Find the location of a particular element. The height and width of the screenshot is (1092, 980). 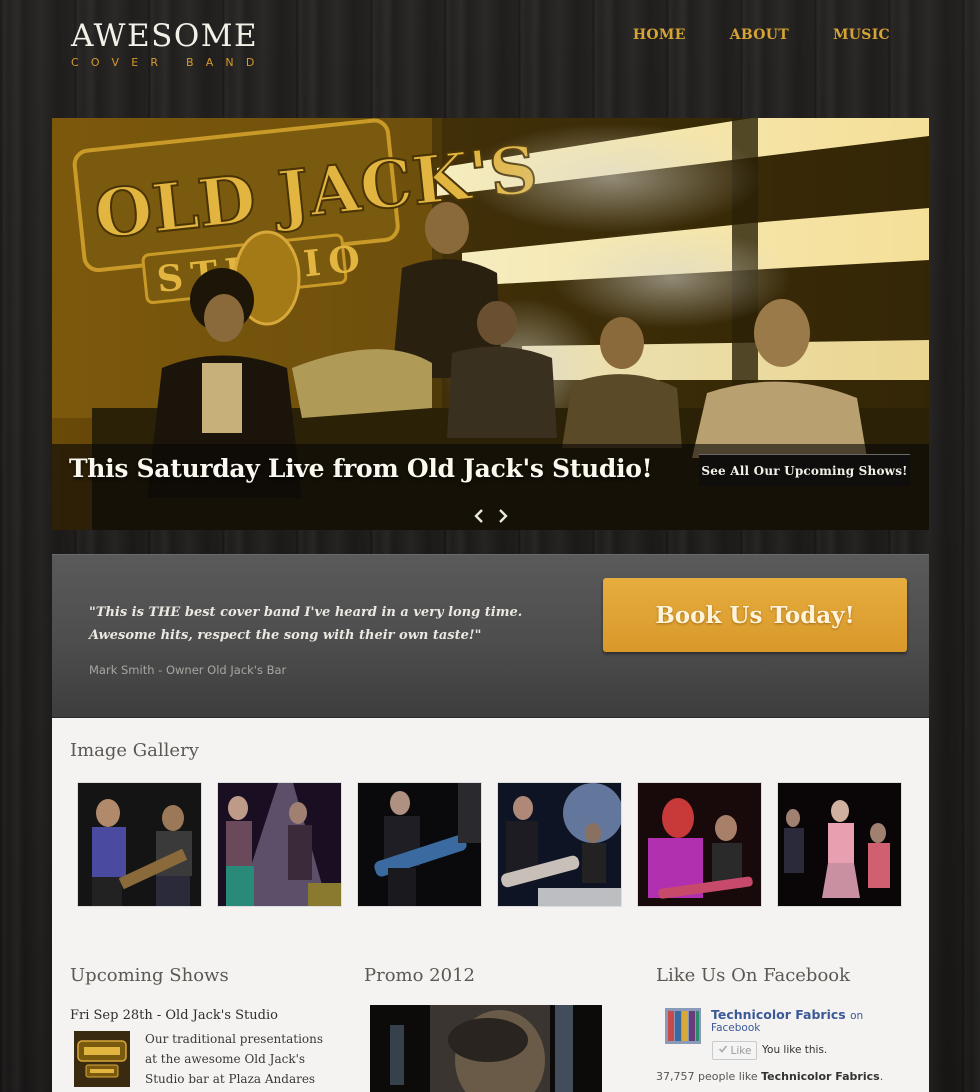

nav-home: HOME is located at coordinates (659, 35).